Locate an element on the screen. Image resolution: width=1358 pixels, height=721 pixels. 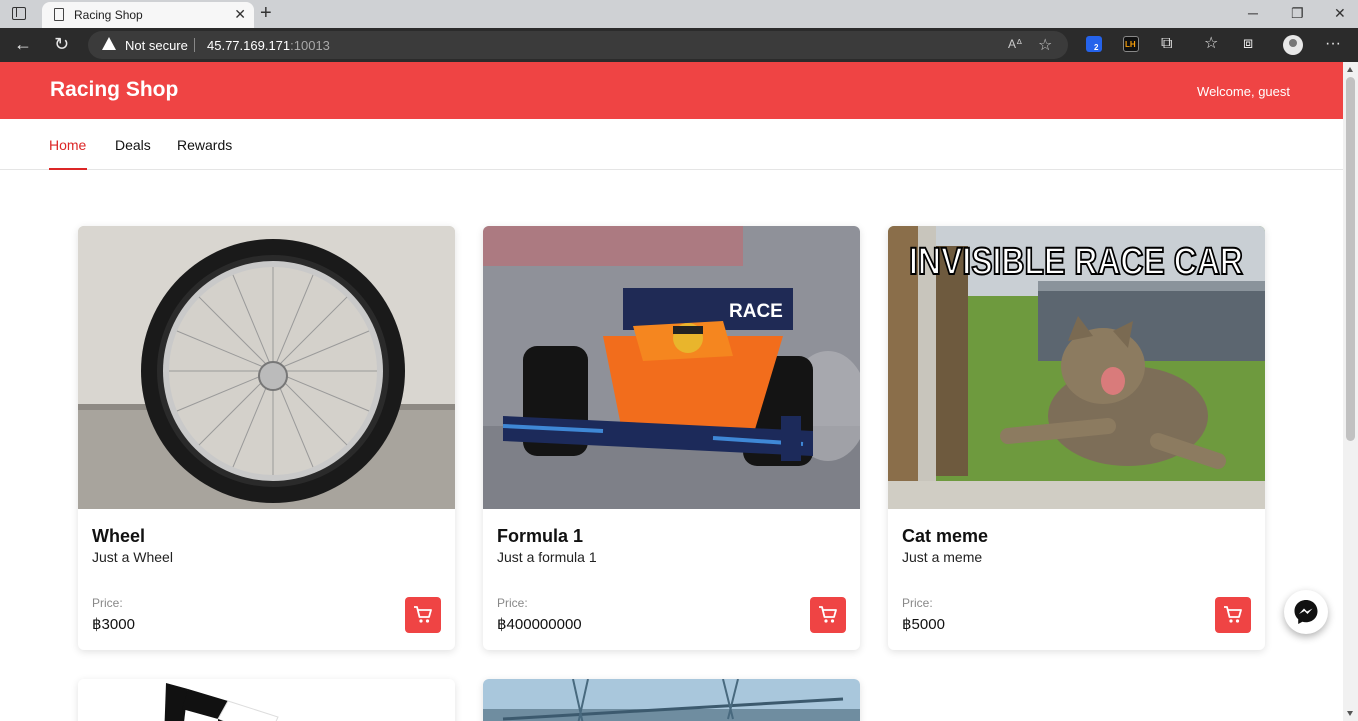
nav-home: Home is located at coordinates (67, 145).